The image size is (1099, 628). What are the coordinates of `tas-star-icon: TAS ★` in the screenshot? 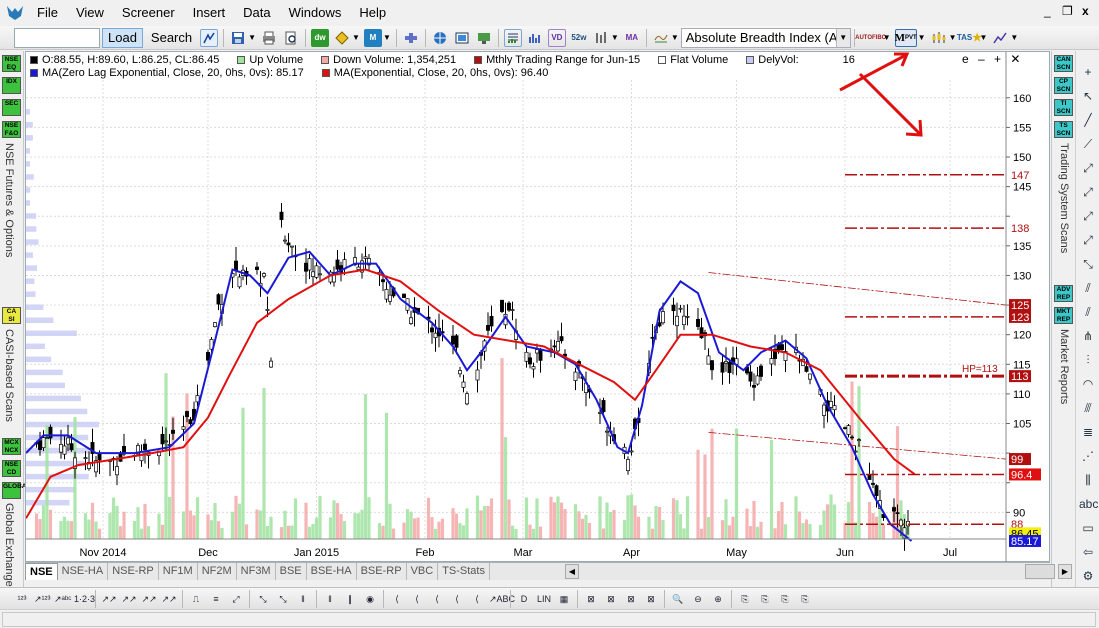 It's located at (969, 38).